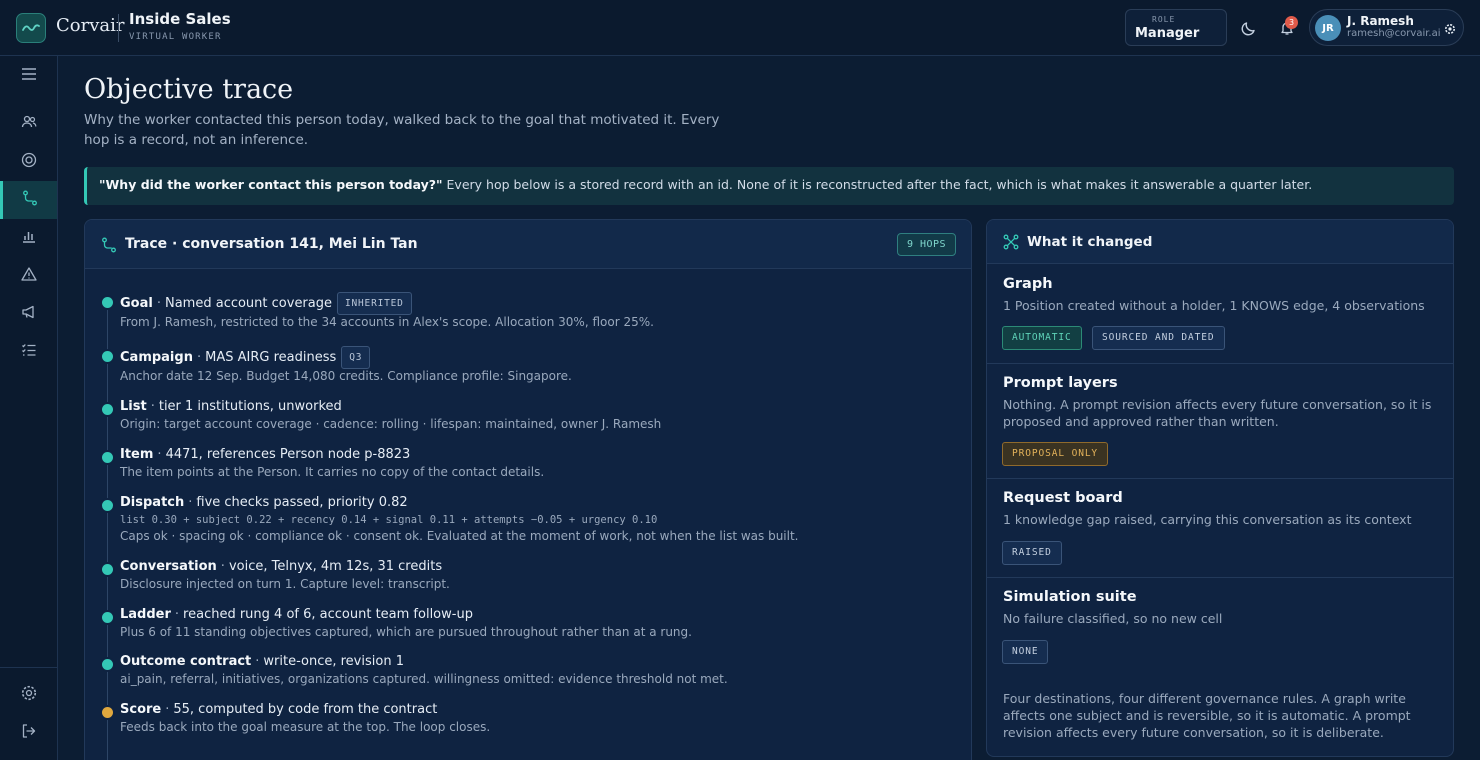 Image resolution: width=1480 pixels, height=760 pixels. I want to click on checklist-icon, so click(29, 352).